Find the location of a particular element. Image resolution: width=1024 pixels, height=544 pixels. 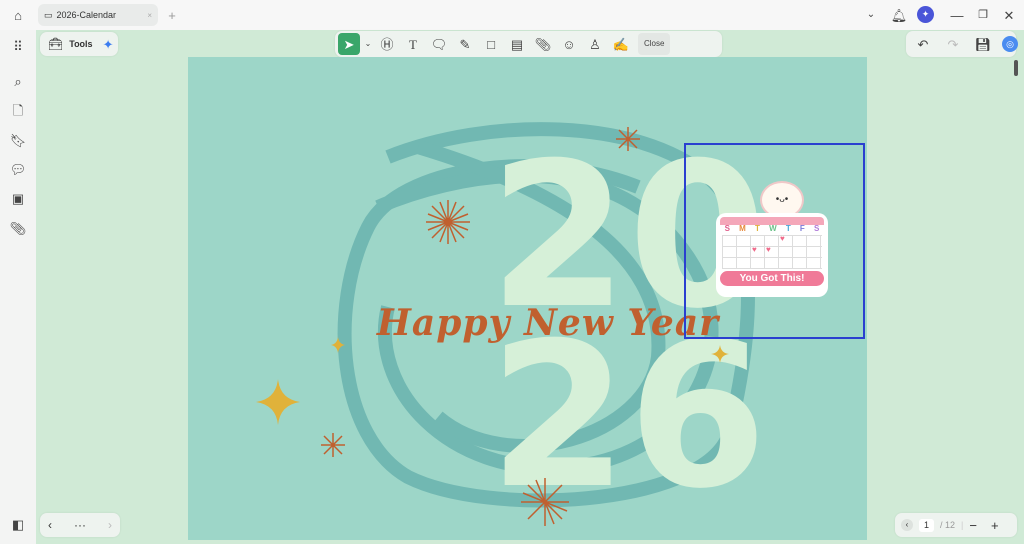

new-tab-button: + is located at coordinates (172, 15).